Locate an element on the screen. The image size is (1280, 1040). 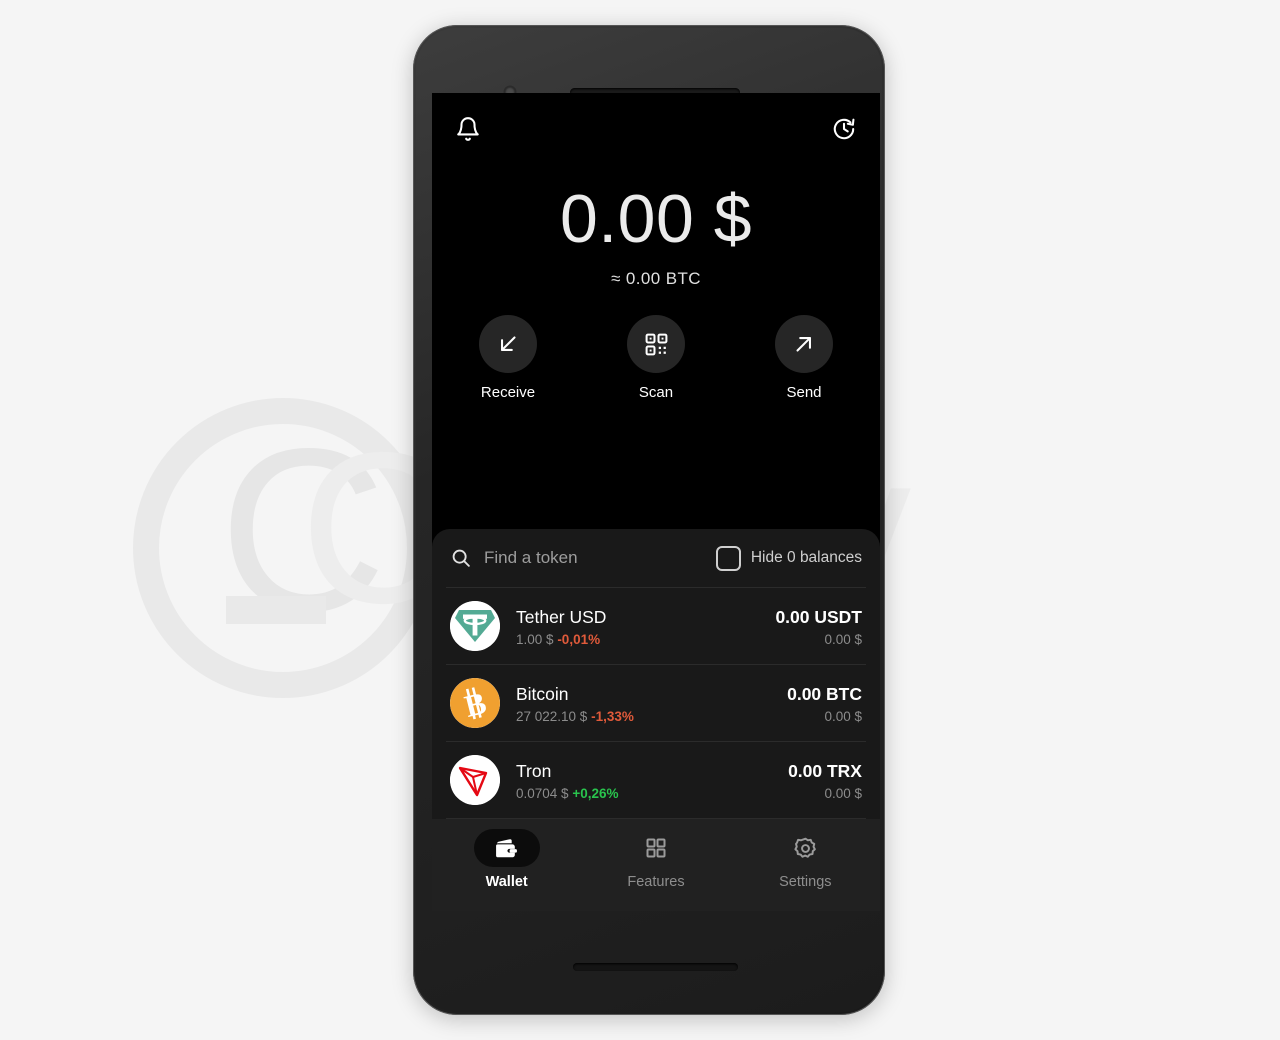
wallet-icon is located at coordinates (506, 848).